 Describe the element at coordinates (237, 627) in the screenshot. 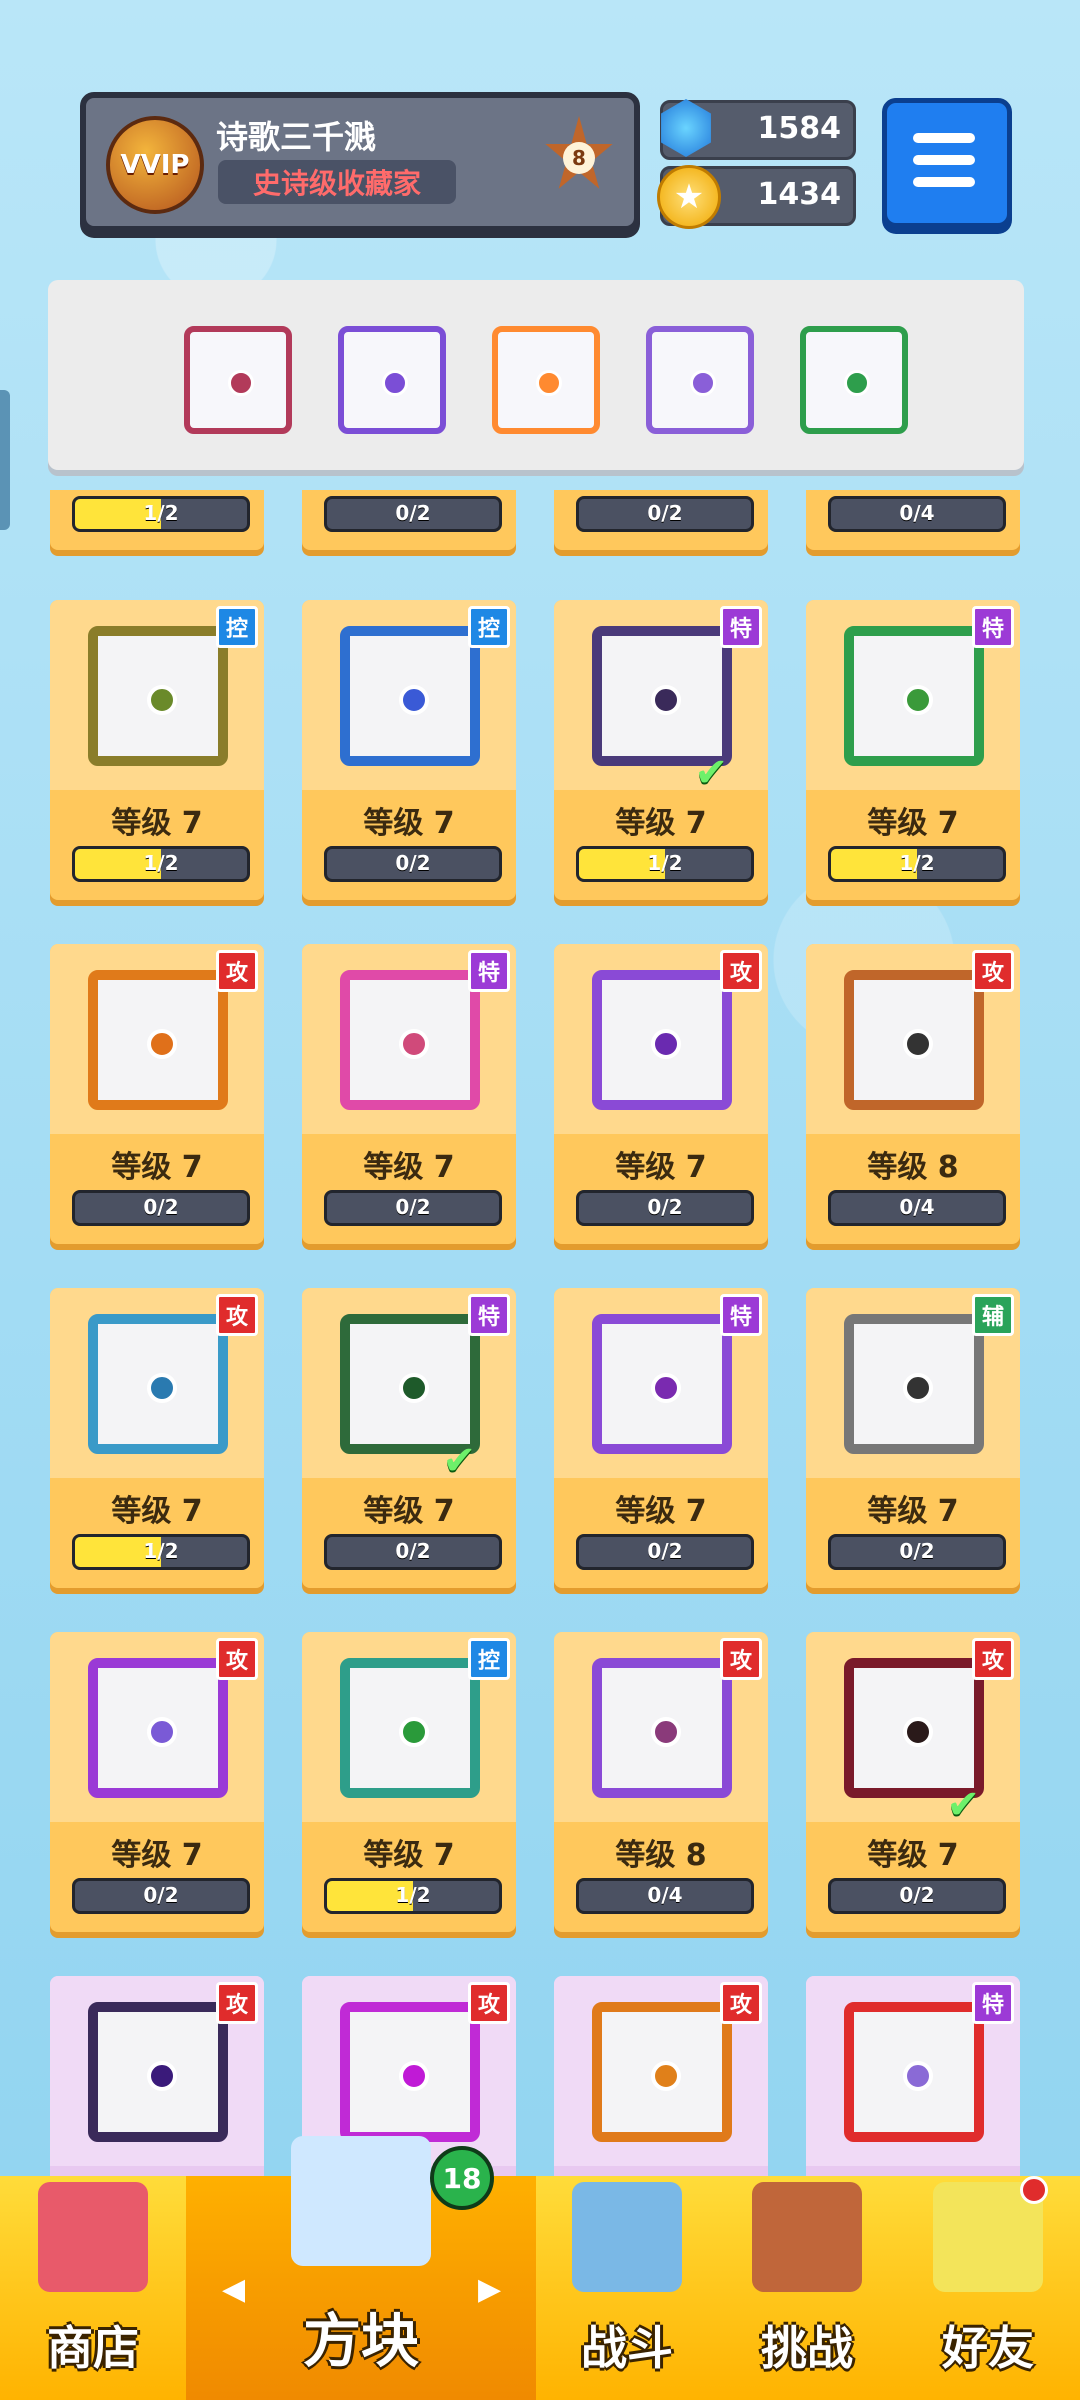

I see `block-type-tag: 控` at that location.